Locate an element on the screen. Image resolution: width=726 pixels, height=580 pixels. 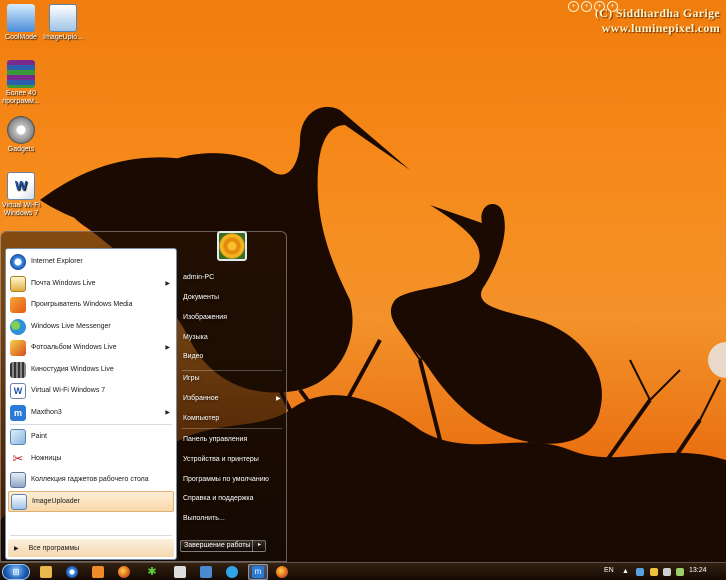
link-computer: Компьютер is located at coordinates (201, 418).